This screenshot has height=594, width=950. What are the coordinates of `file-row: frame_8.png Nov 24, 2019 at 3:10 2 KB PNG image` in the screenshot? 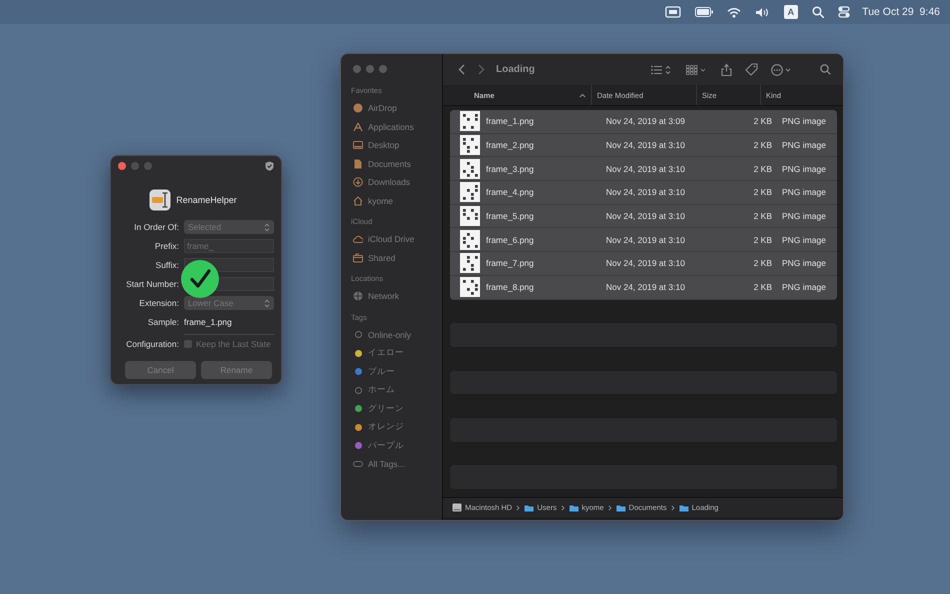 It's located at (643, 288).